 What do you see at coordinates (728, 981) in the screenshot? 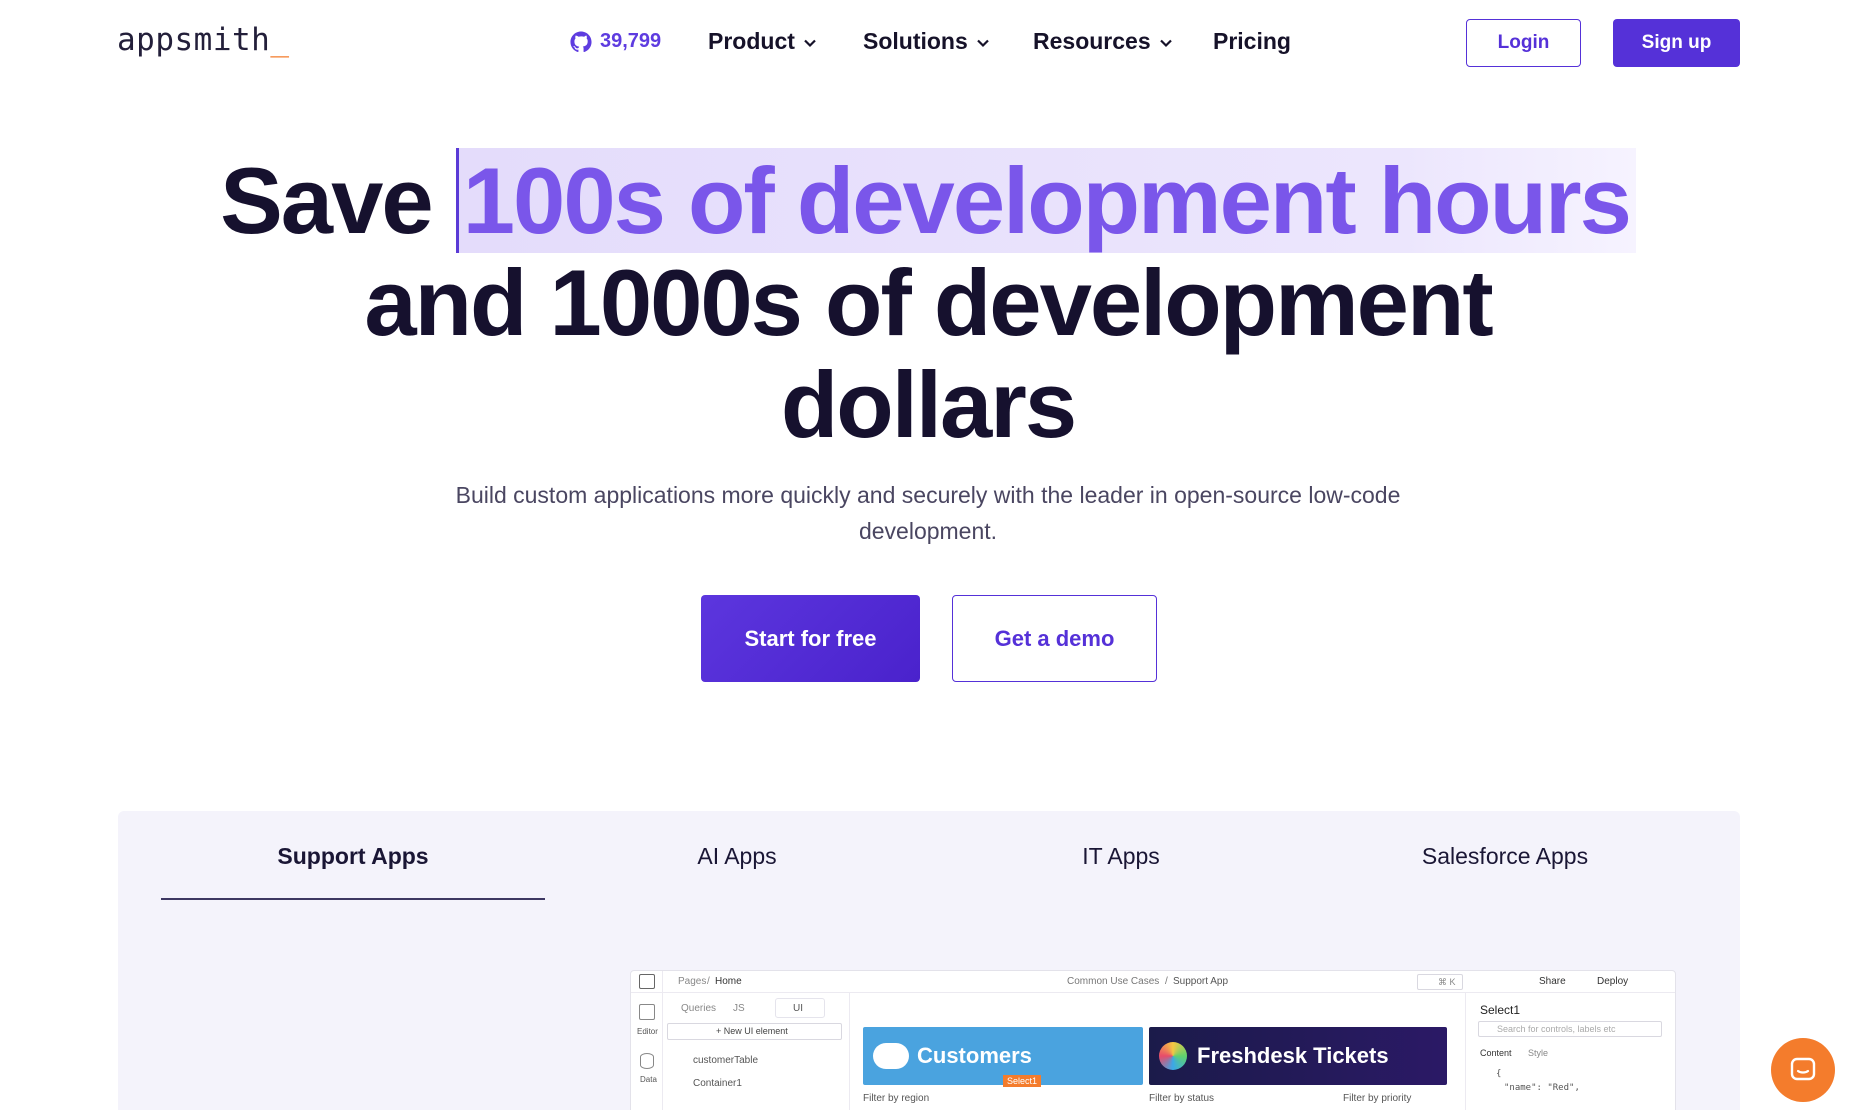
I see `app-breadcrumb-home: Home` at bounding box center [728, 981].